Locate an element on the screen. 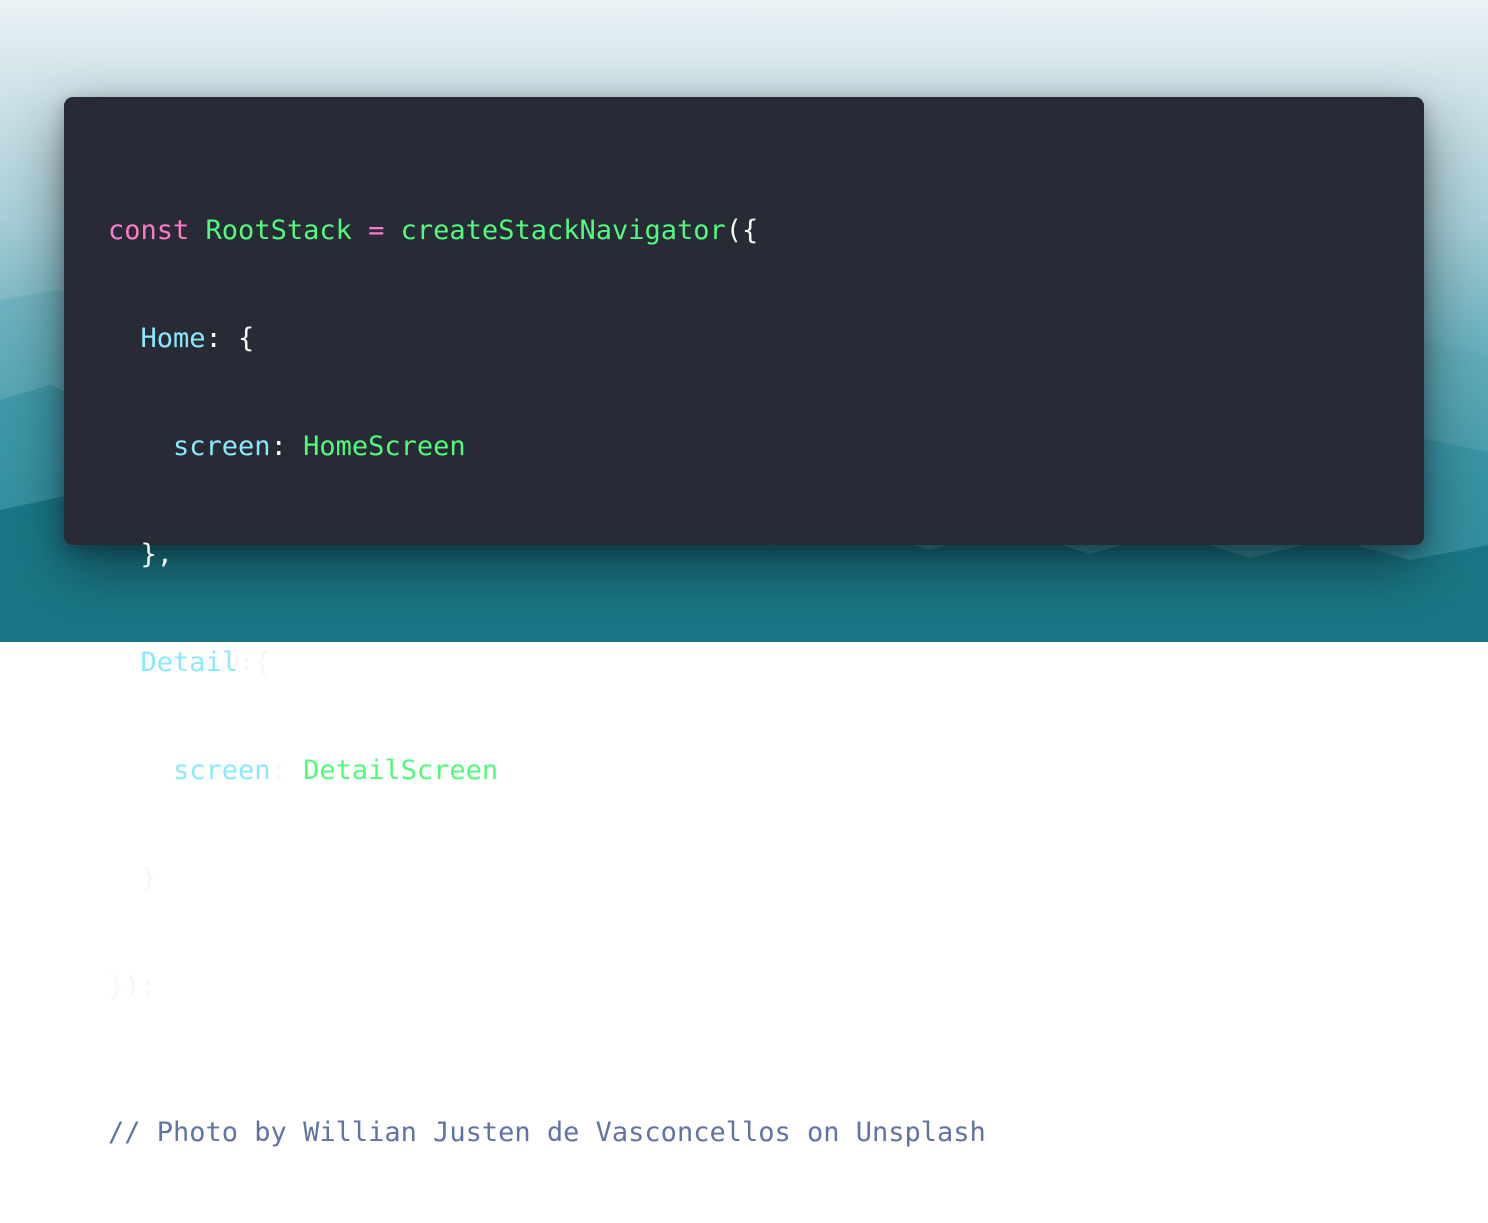 This screenshot has height=1223, width=1488. code-line-5: Detail:{ is located at coordinates (547, 663).